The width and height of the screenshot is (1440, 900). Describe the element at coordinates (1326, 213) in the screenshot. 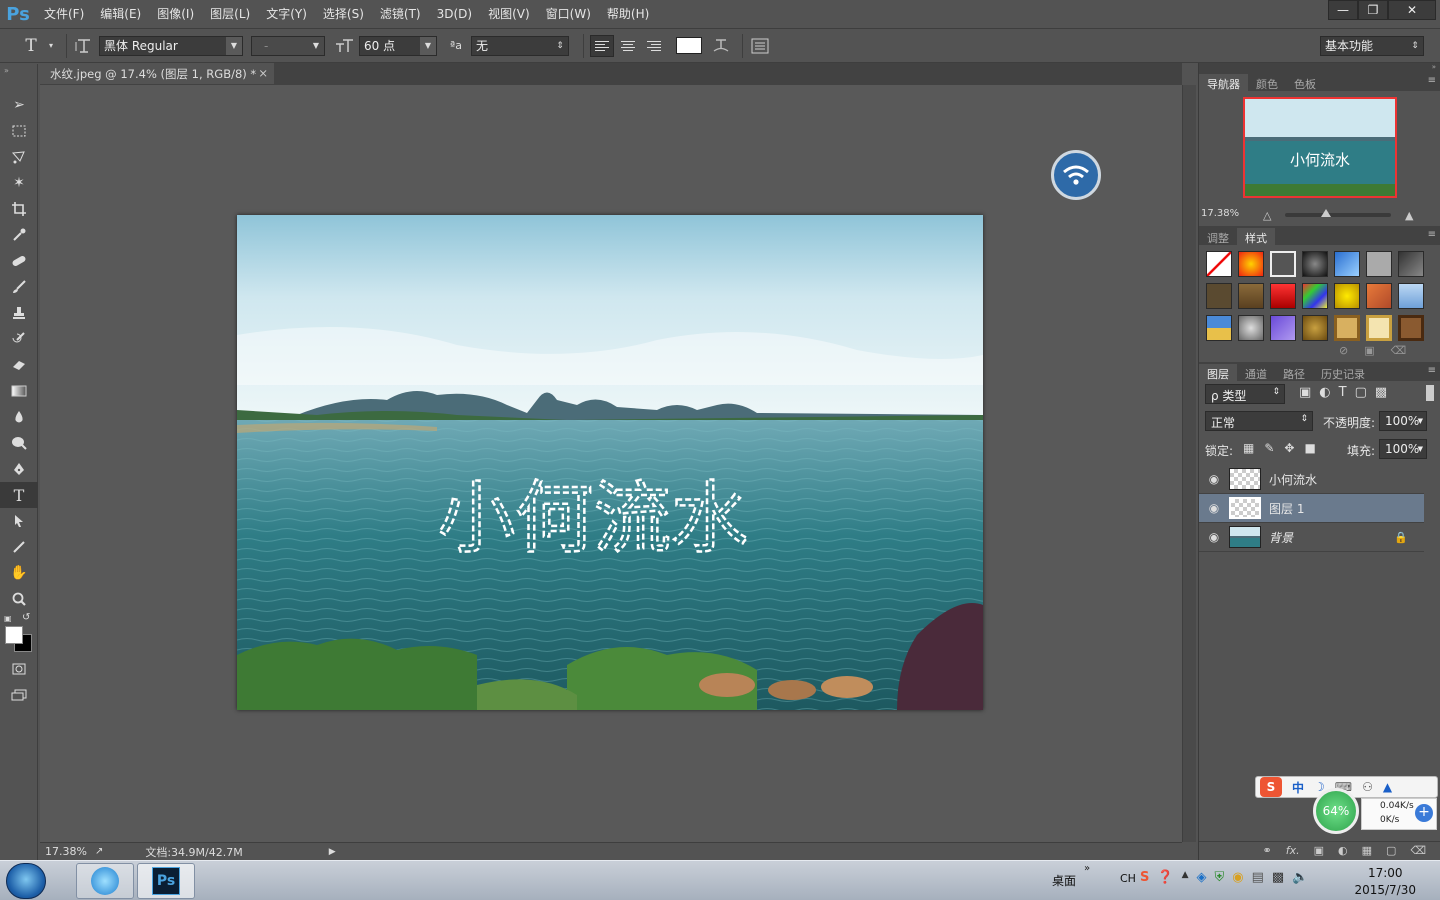

I see `slider-knob` at that location.